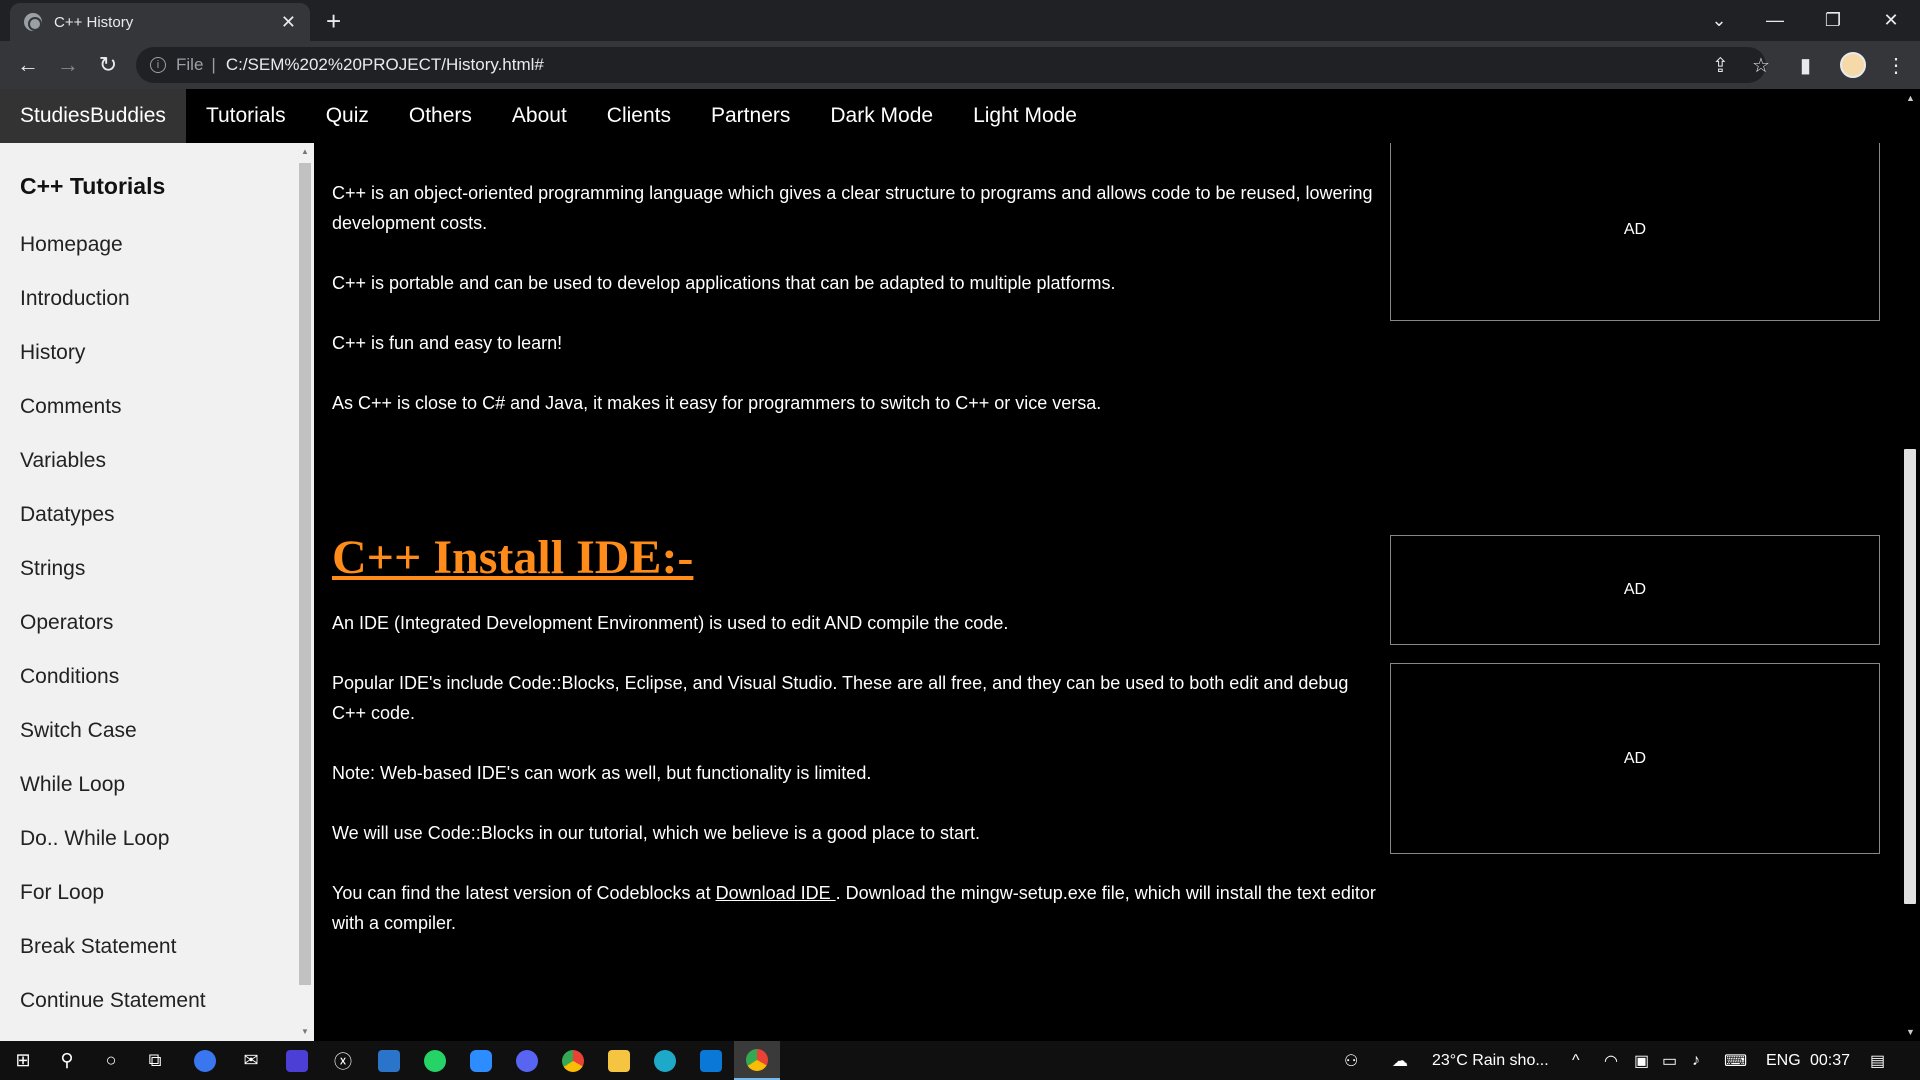 The width and height of the screenshot is (1920, 1080). Describe the element at coordinates (1783, 1060) in the screenshot. I see `language-indicator: ENG` at that location.